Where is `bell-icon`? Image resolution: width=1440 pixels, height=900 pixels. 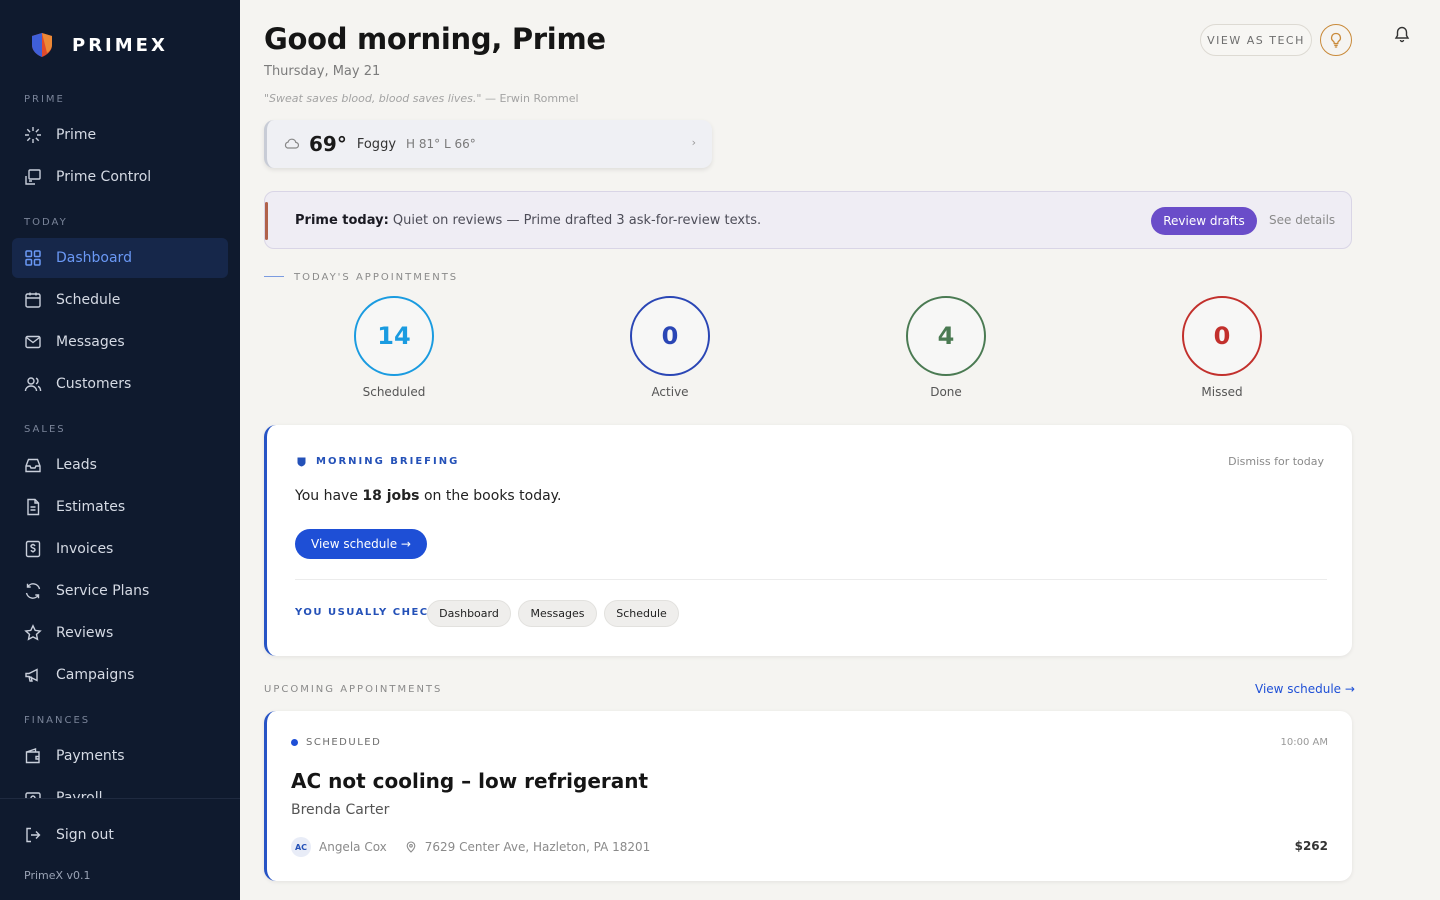
bell-icon is located at coordinates (1402, 34).